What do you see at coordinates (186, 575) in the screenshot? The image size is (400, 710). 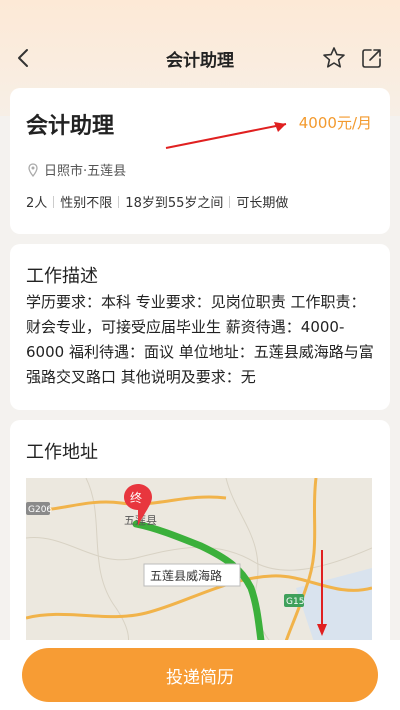 I see `map-road-label: 五莲县威海路` at bounding box center [186, 575].